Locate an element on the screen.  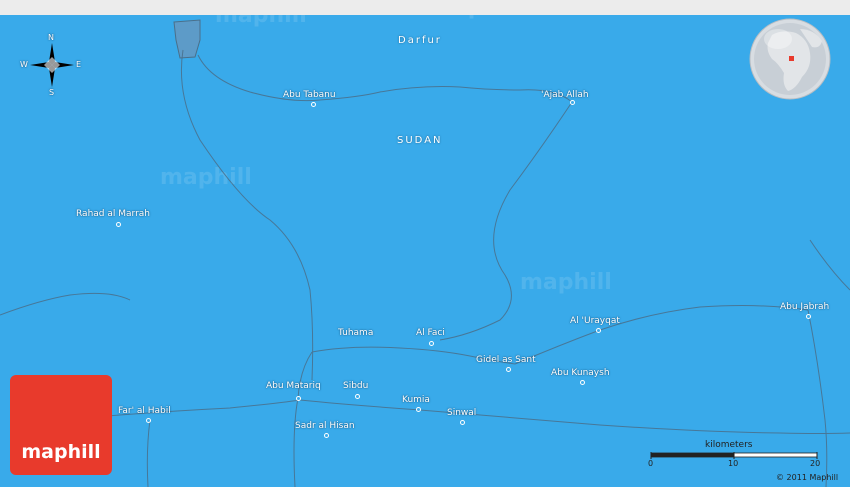
place-label: Gidel as Sant is located at coordinates (506, 360).